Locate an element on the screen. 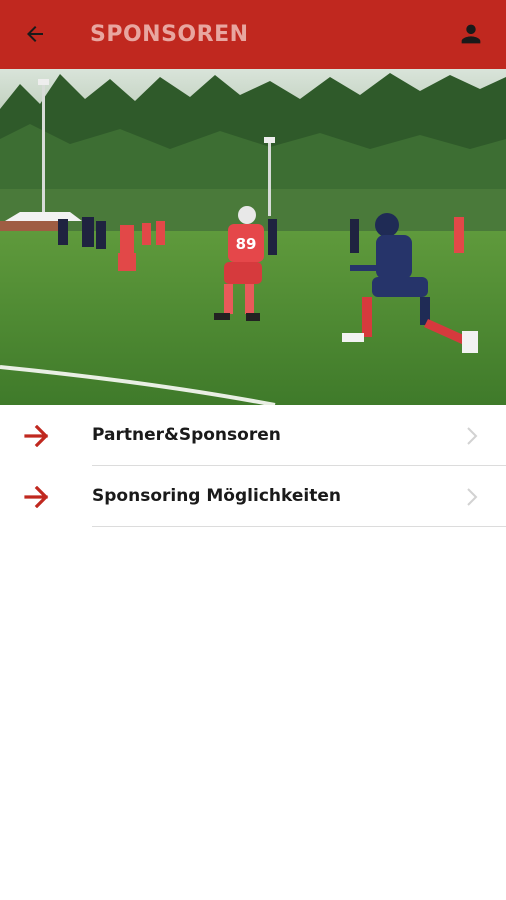  player-number: 89 is located at coordinates (246, 244).